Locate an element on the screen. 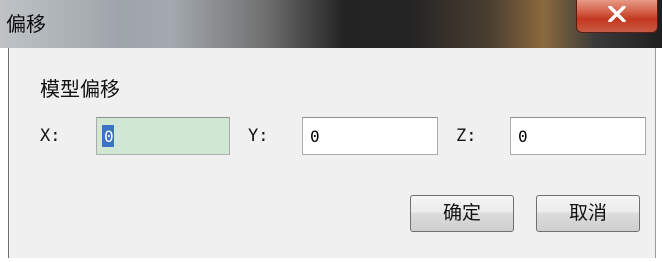 The image size is (662, 262). close-icon is located at coordinates (617, 14).